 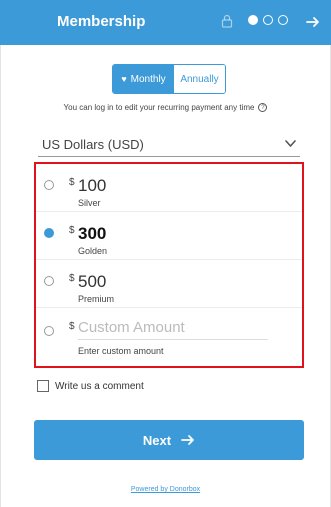 I want to click on frequency-toggle: ♥ Monthly Annually, so click(x=169, y=79).